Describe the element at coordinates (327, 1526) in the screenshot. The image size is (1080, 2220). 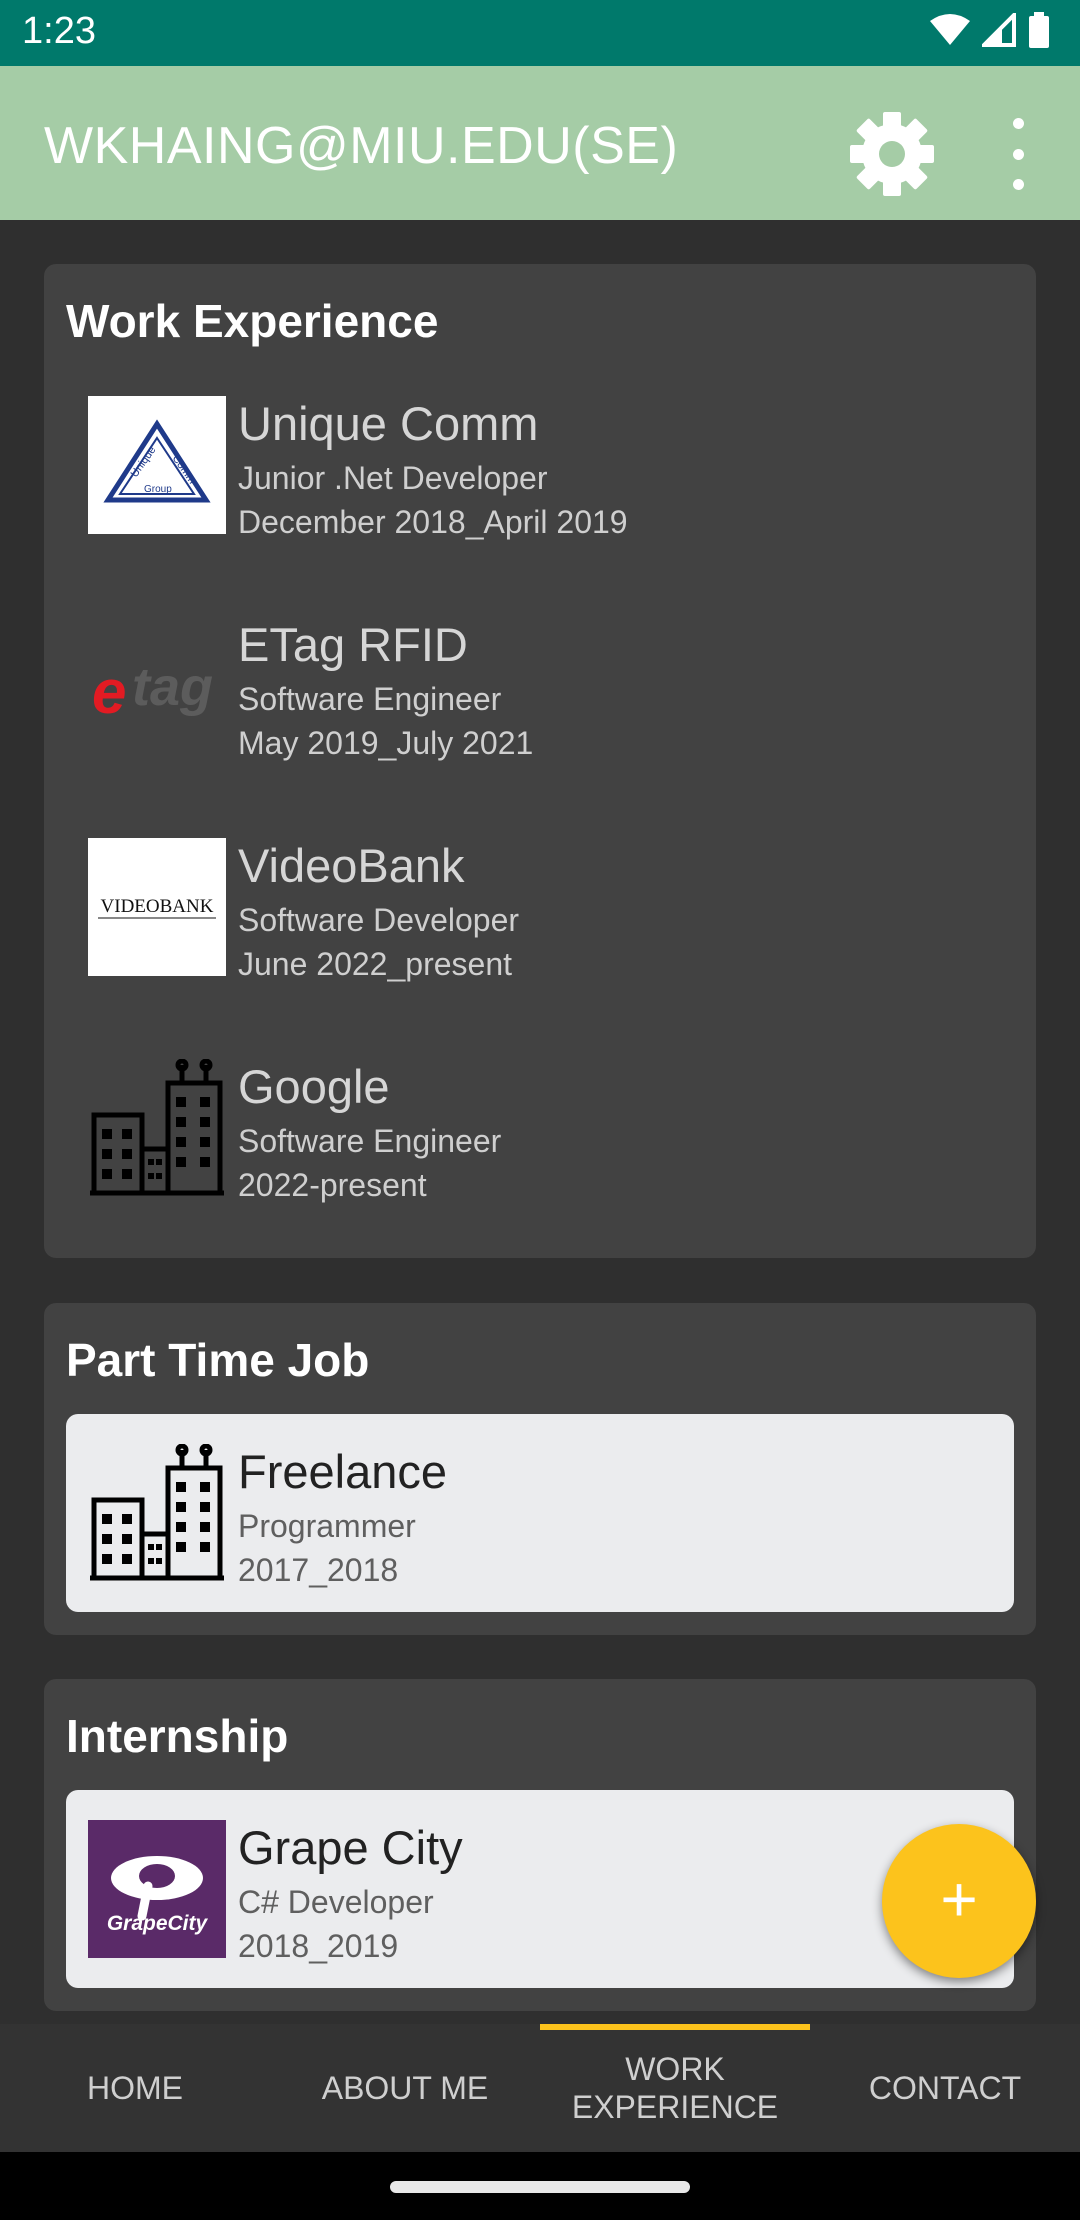
I see `job-role: Programmer` at that location.